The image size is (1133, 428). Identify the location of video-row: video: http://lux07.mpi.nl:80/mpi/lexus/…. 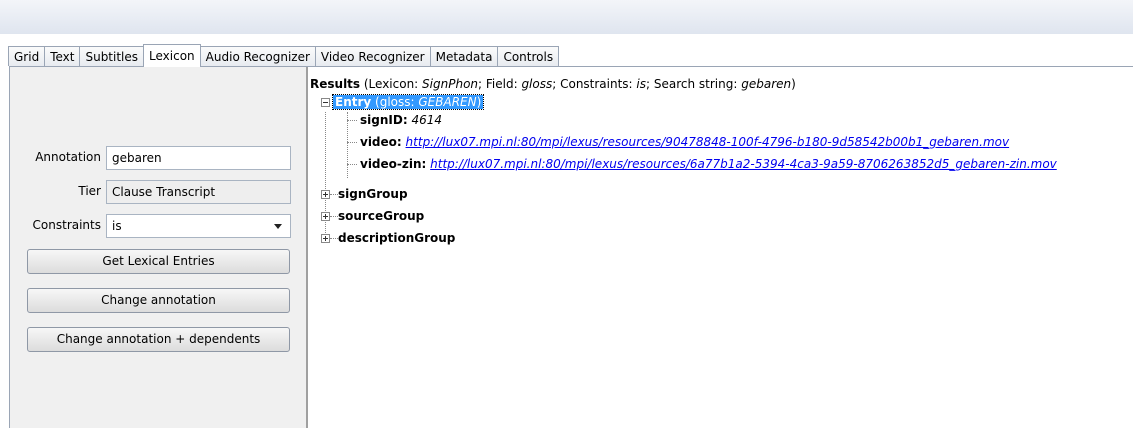
(684, 142).